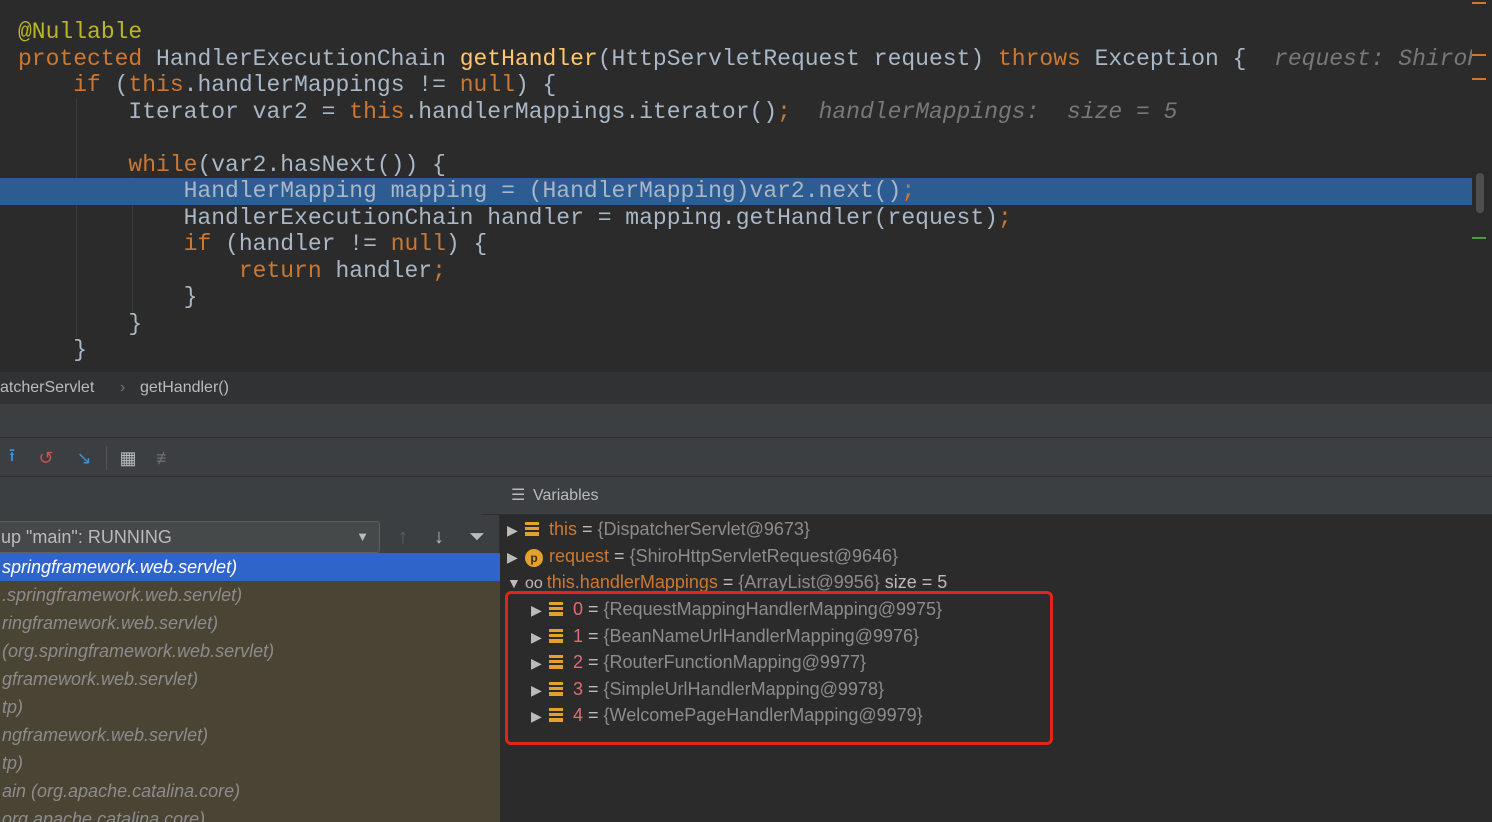 Image resolution: width=1492 pixels, height=822 pixels. What do you see at coordinates (563, 529) in the screenshot?
I see `variable-name: this` at bounding box center [563, 529].